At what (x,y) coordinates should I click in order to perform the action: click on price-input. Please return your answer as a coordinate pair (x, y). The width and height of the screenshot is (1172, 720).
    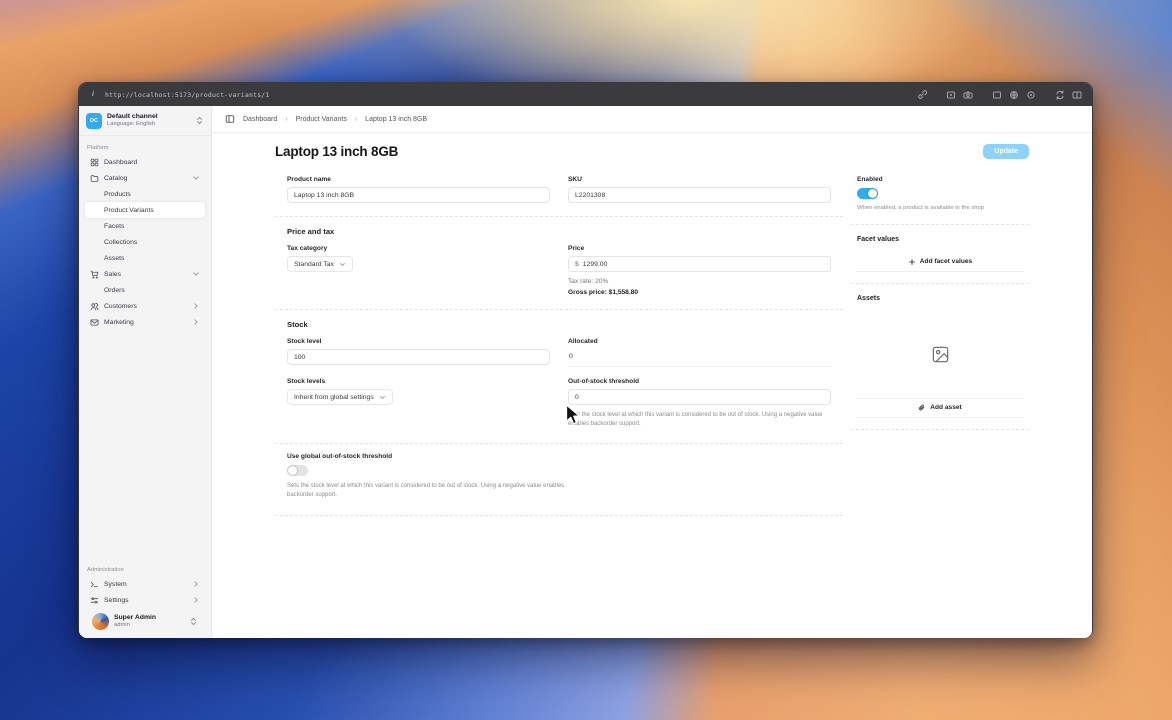
    Looking at the image, I should click on (703, 264).